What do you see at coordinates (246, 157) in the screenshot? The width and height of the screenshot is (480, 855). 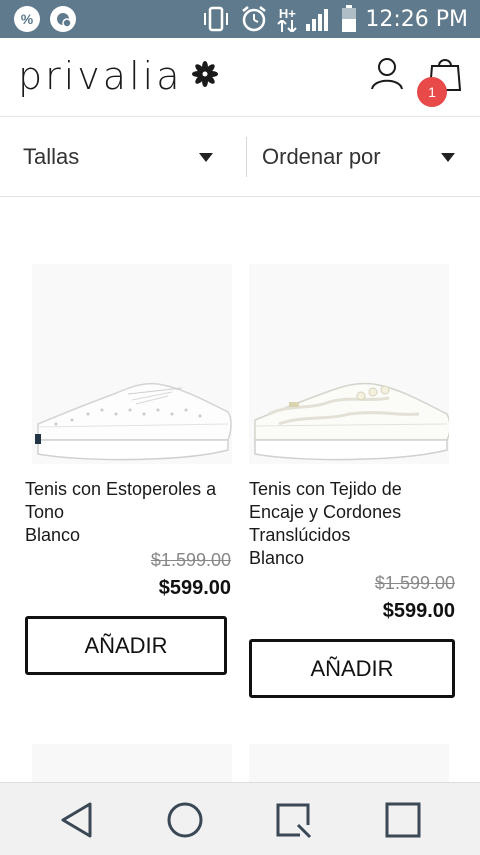 I see `filter-divider` at bounding box center [246, 157].